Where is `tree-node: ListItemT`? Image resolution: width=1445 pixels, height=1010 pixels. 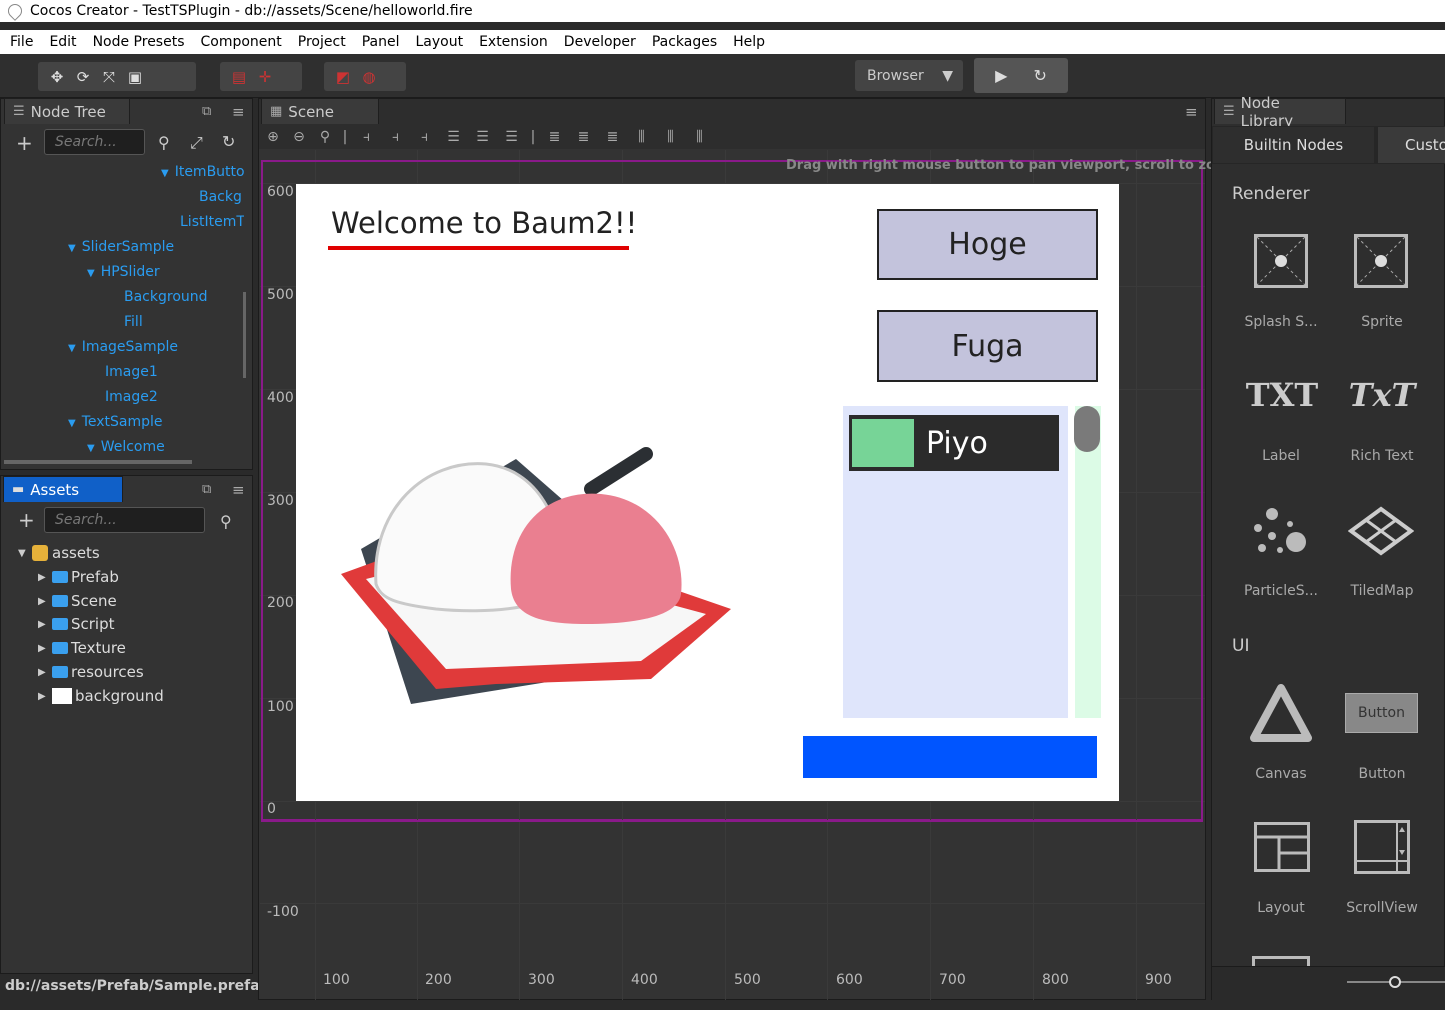 tree-node: ListItemT is located at coordinates (212, 222).